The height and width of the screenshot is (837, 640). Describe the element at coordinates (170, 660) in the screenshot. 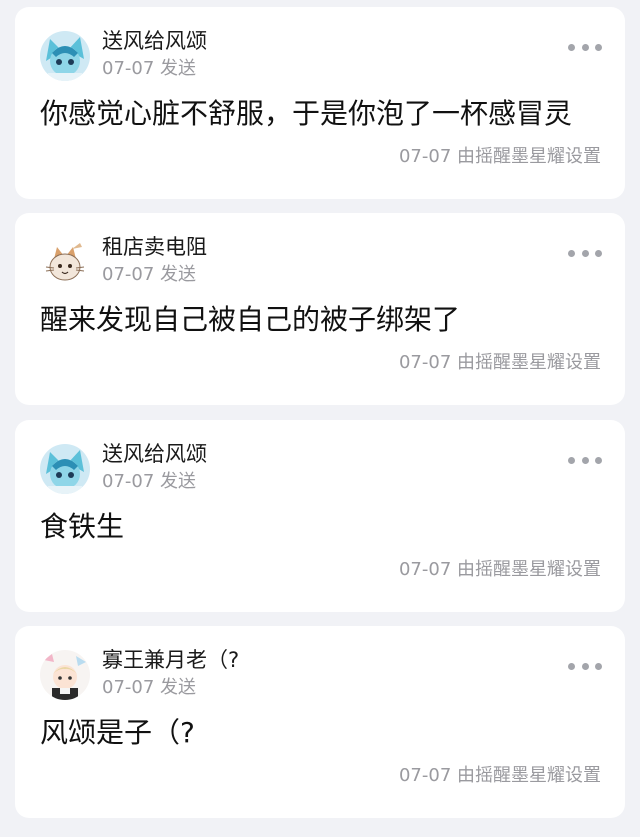

I see `post-author: 寡王兼月老（?` at that location.